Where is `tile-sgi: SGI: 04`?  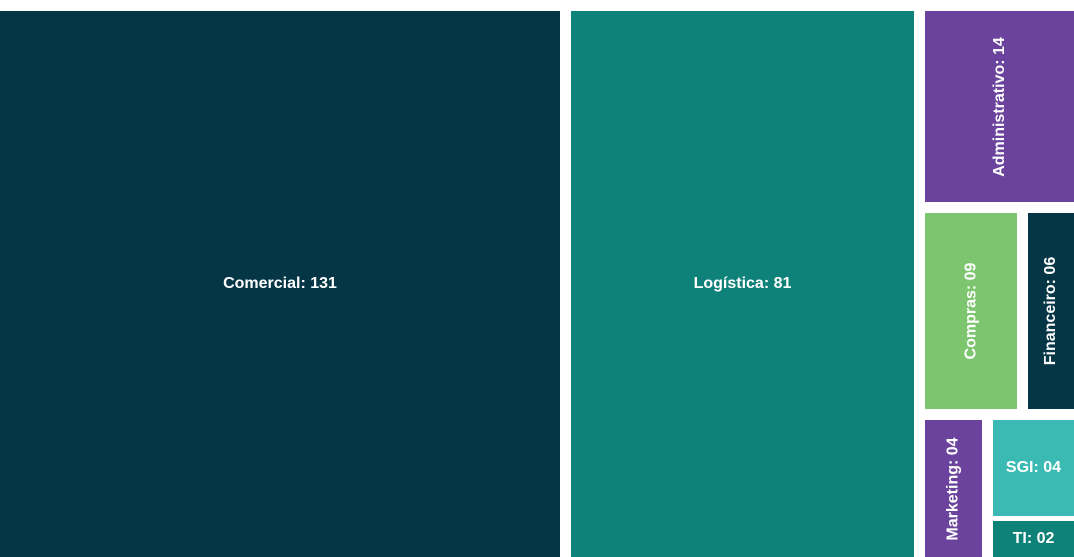
tile-sgi: SGI: 04 is located at coordinates (1033, 468).